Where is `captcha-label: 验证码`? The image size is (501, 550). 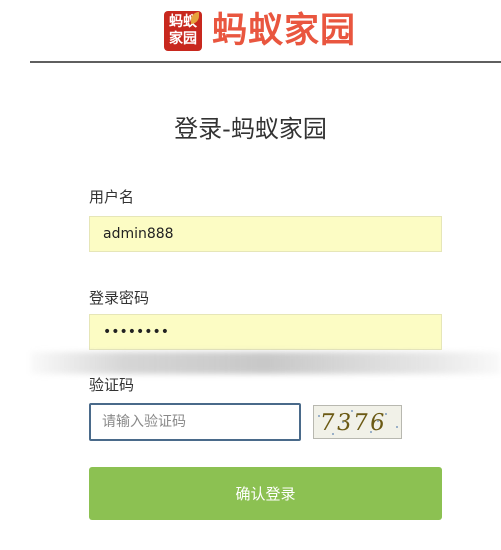
captcha-label: 验证码 is located at coordinates (112, 385).